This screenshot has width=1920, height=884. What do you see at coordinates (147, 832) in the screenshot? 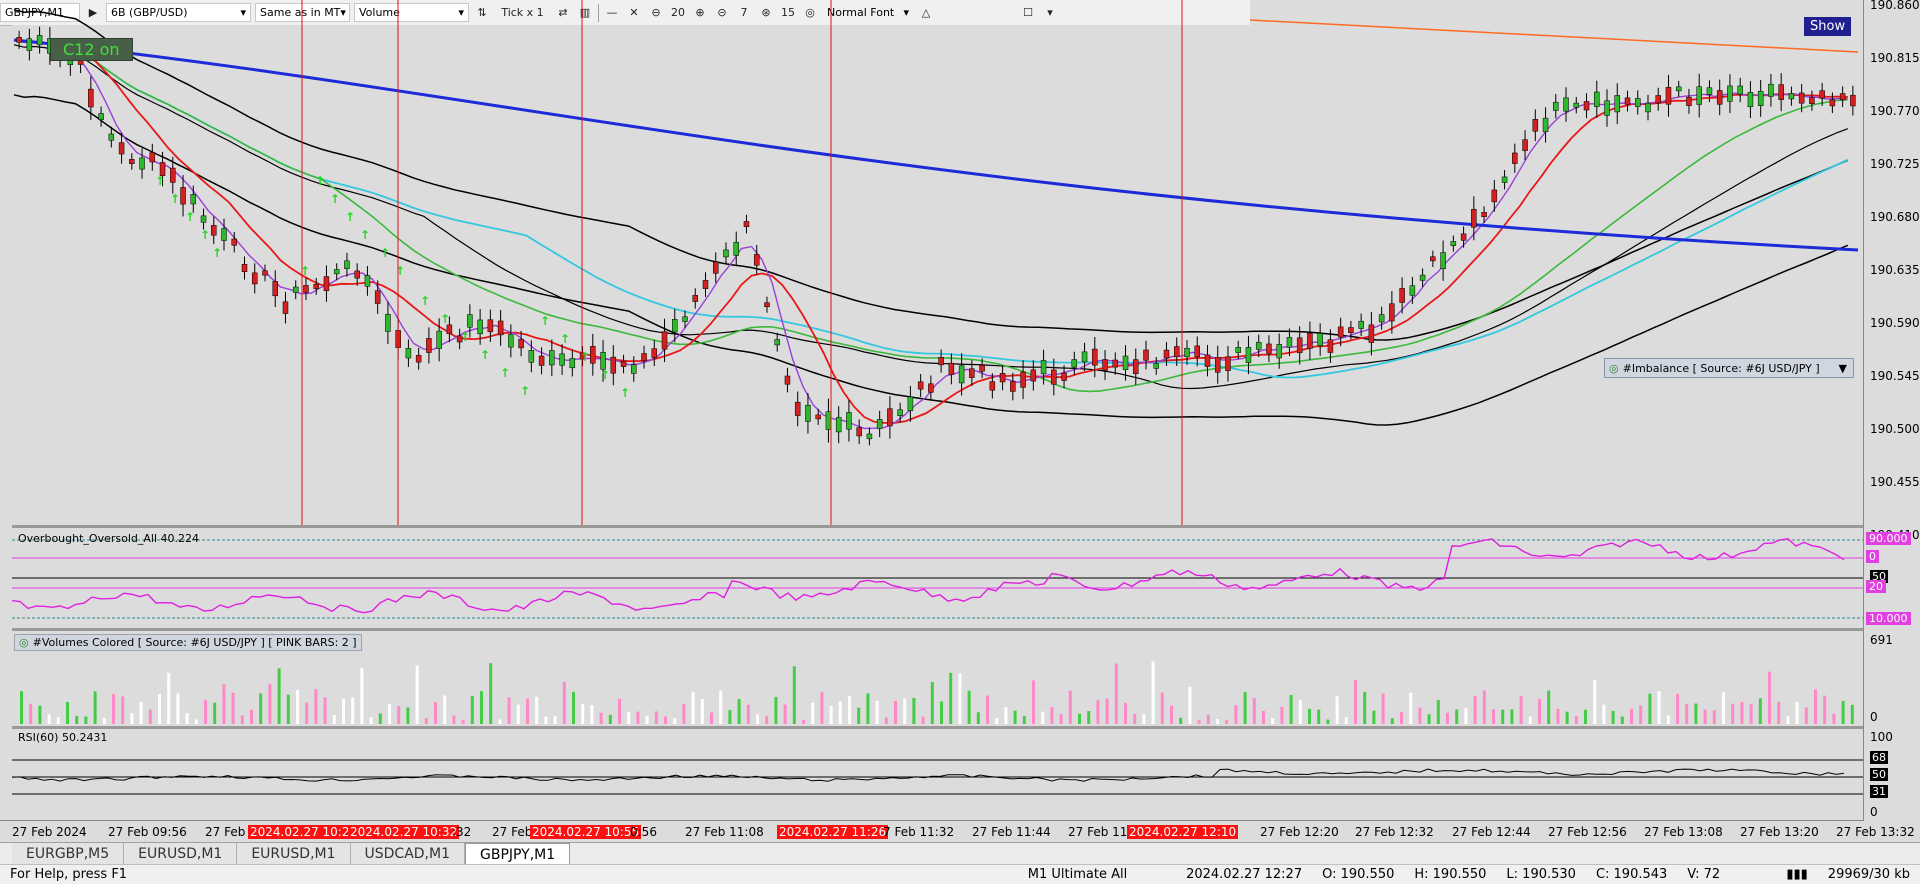
I see `time-label: 27 Feb 09:56` at bounding box center [147, 832].